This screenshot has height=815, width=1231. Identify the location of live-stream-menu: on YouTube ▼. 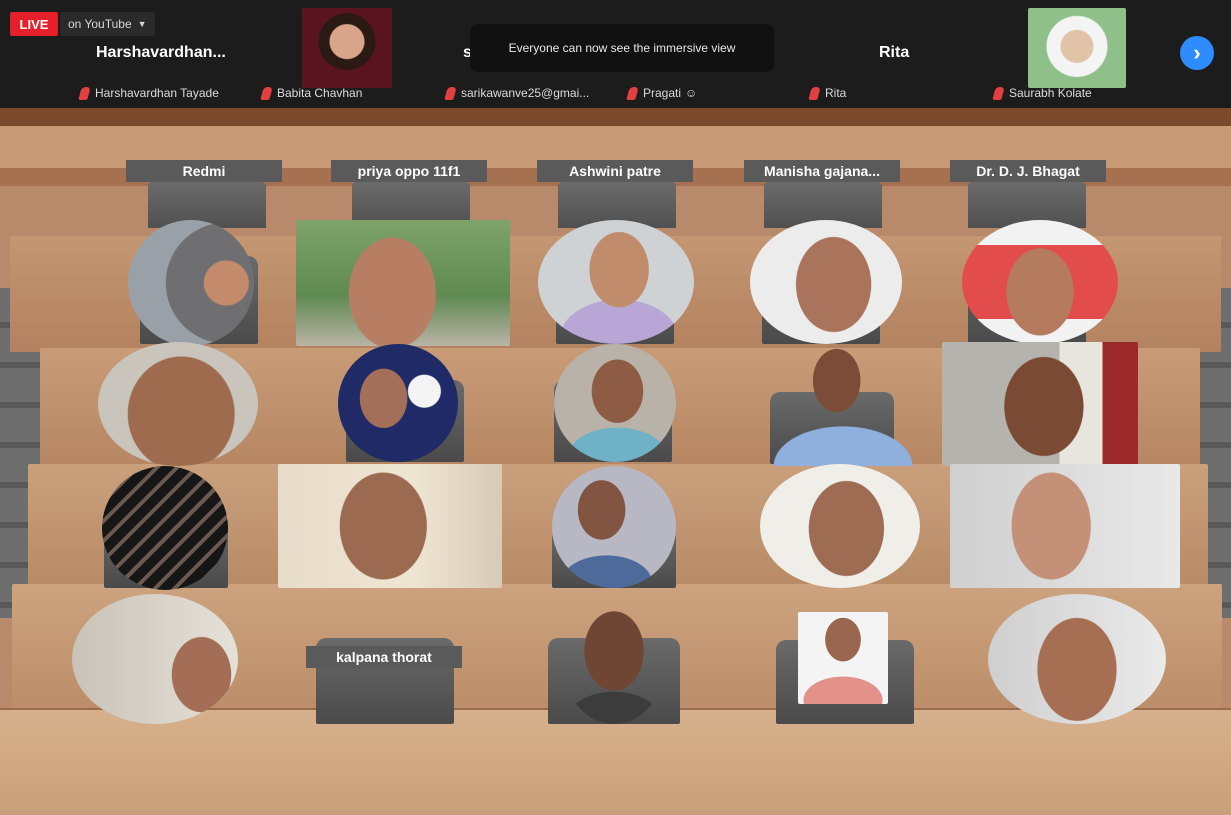
(107, 24).